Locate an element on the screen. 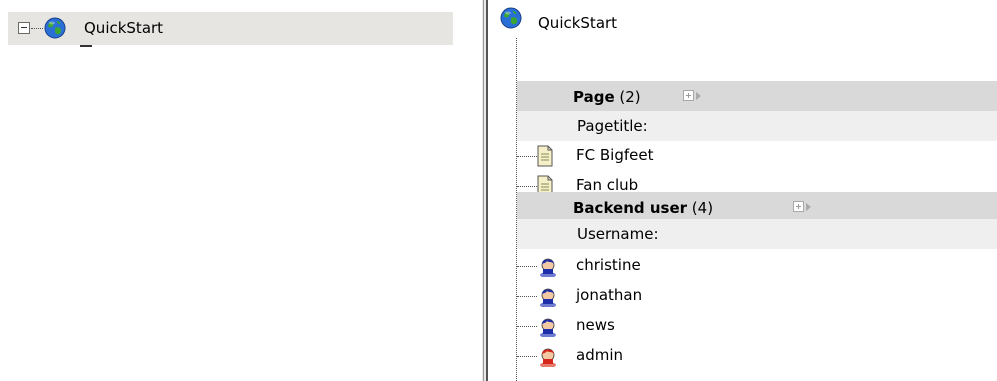 Image resolution: width=997 pixels, height=381 pixels. list-item: news is located at coordinates (757, 326).